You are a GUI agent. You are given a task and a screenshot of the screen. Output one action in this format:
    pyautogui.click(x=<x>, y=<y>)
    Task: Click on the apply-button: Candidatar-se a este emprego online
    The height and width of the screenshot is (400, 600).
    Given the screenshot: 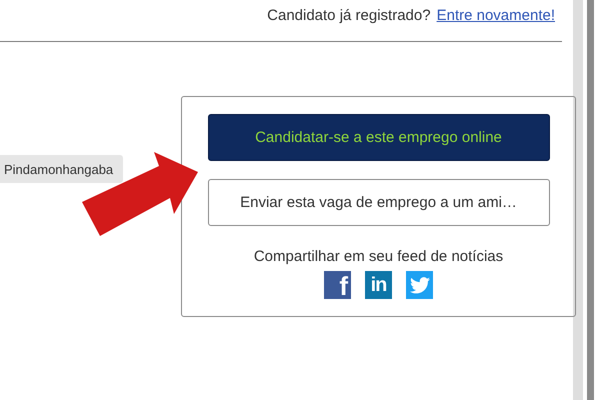 What is the action you would take?
    pyautogui.click(x=379, y=137)
    